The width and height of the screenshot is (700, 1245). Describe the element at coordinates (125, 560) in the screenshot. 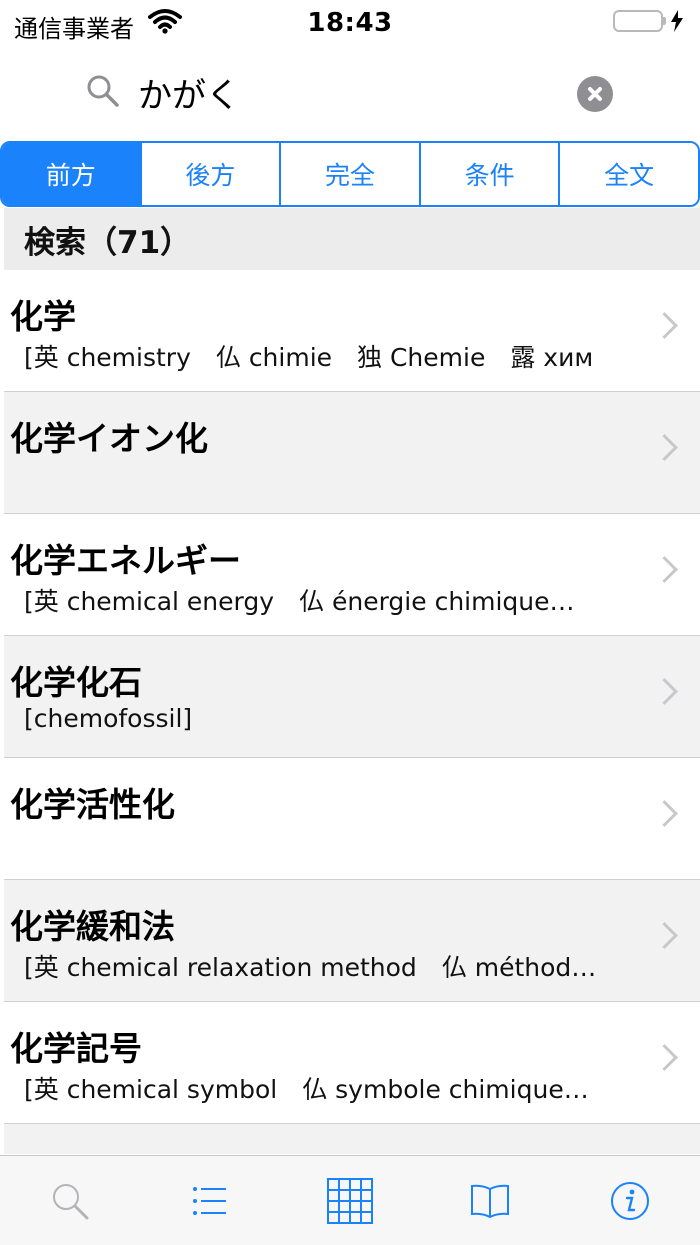

I see `item-title: 化学エネルギー` at that location.